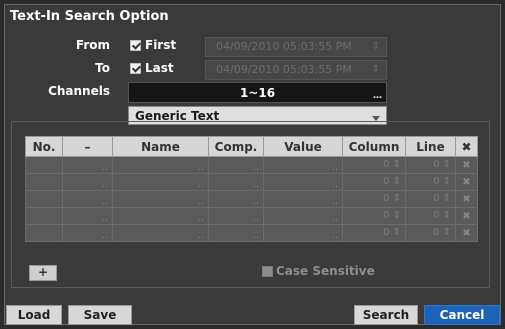 The image size is (505, 329). I want to click on col-header-comp: Comp., so click(236, 146).